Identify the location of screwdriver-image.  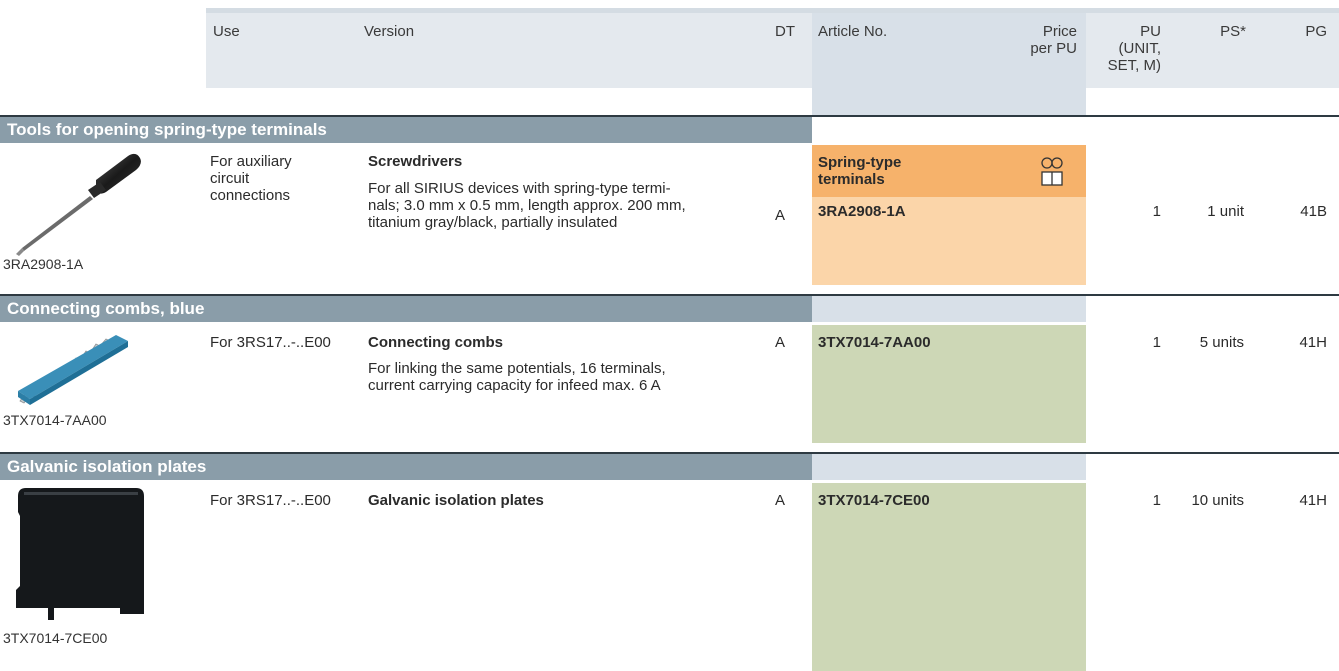
(78, 204).